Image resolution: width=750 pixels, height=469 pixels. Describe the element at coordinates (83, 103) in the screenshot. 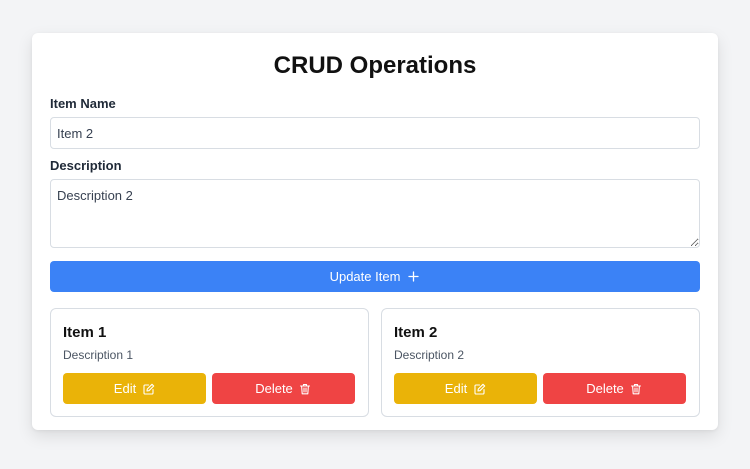

I see `item-name-label: Item Name` at that location.